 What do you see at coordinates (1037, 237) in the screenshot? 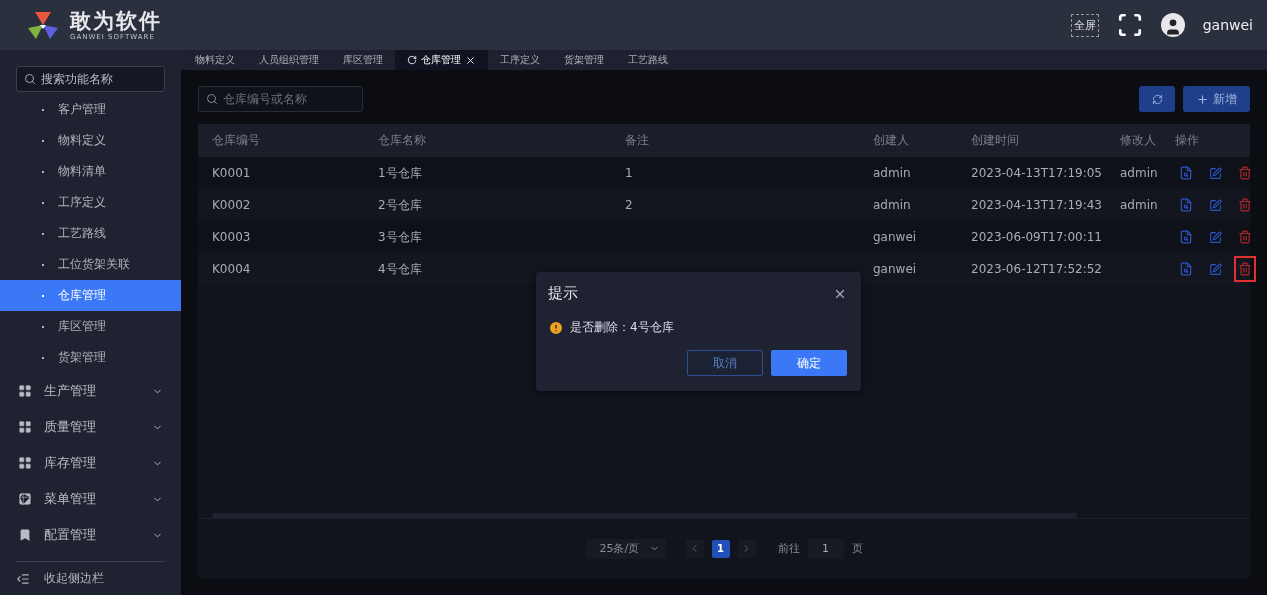
I see `table-cell-text: 2023-06-09T17:00:11` at bounding box center [1037, 237].